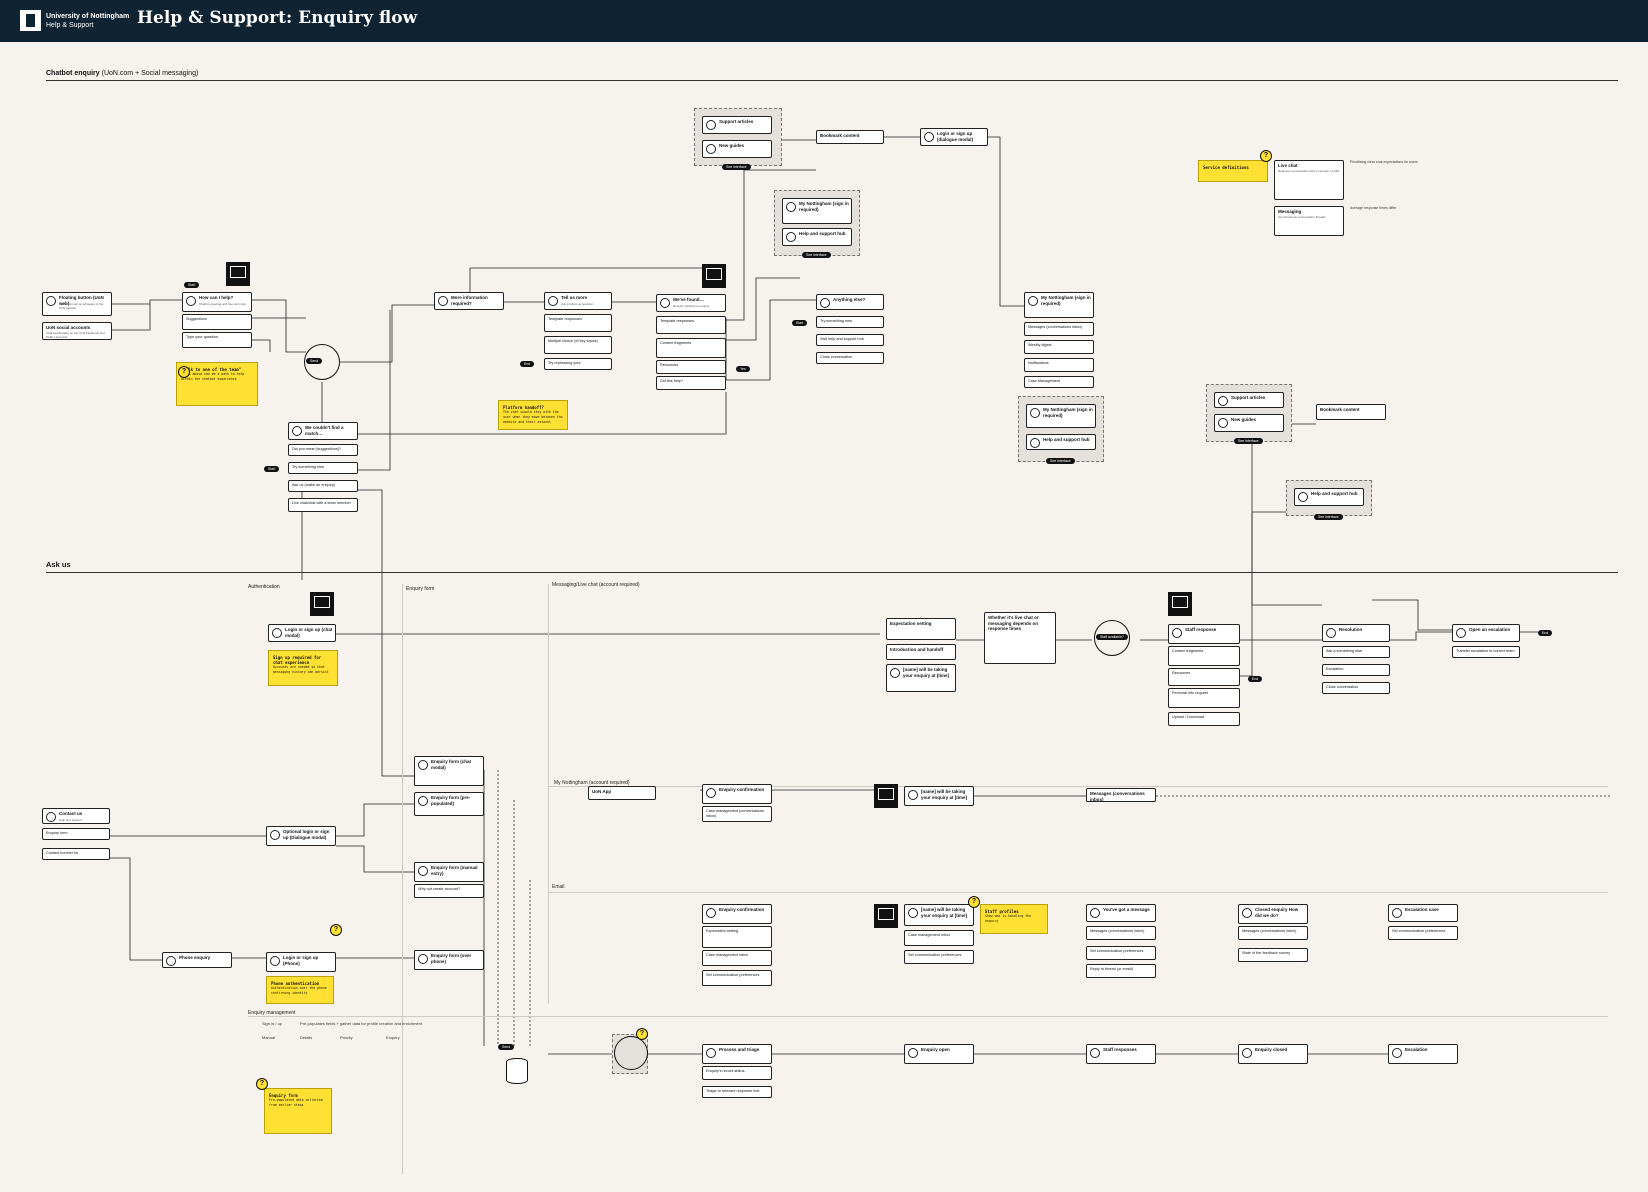 The width and height of the screenshot is (1648, 1192). Describe the element at coordinates (1121, 1054) in the screenshot. I see `staff-responses-node: Staff responses` at that location.